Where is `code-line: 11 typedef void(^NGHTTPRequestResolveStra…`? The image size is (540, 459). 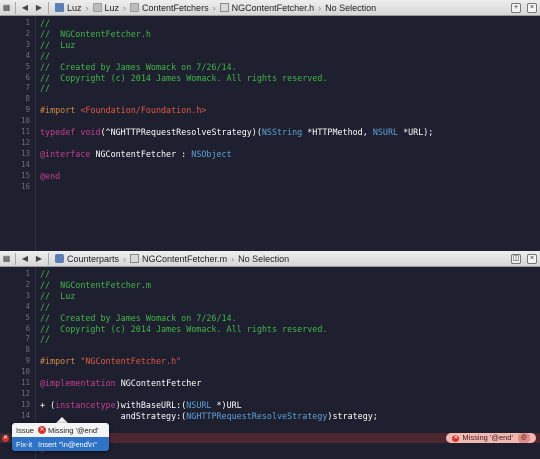
code-line: 11 typedef void(^NGHTTPRequestResolveStra… is located at coordinates (270, 132).